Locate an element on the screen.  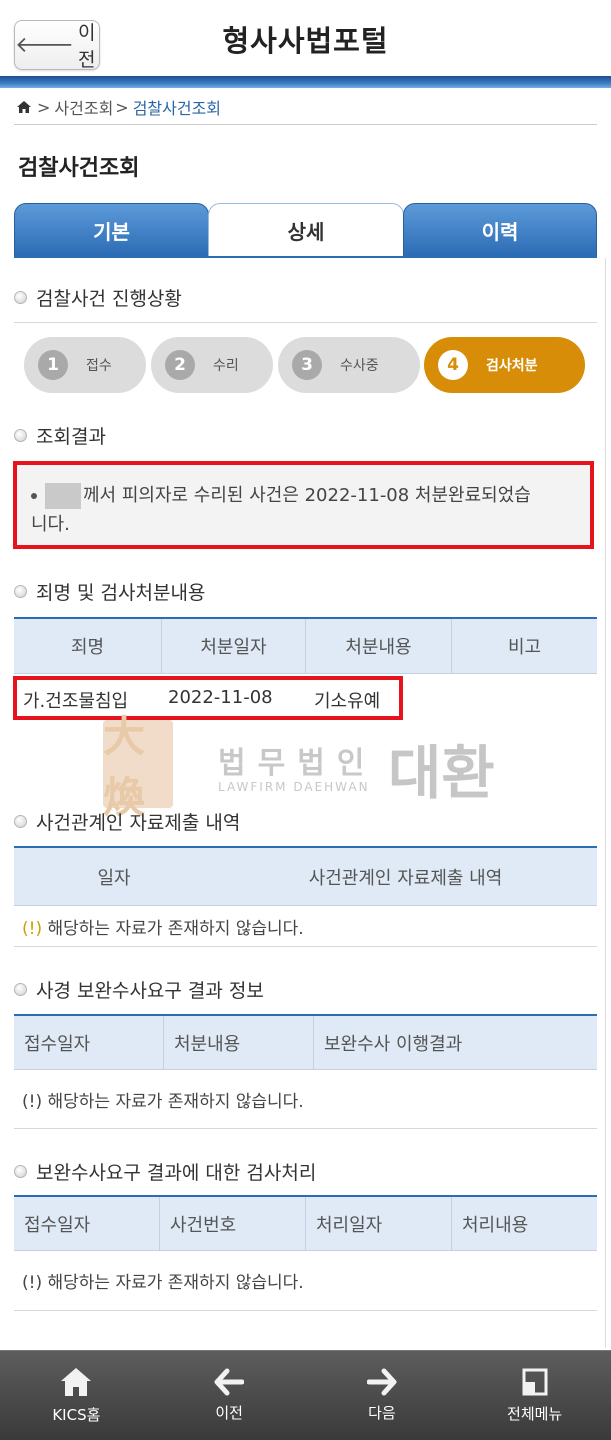
result-message-box: 께서 피의자로 수리된 사건은 2022-11-08 처분완료되었습 니다. is located at coordinates (303, 505).